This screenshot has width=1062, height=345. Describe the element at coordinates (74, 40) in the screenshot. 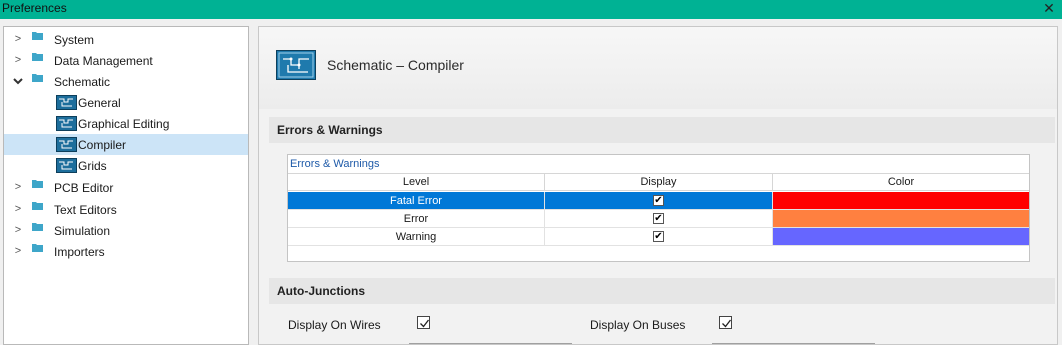

I see `tree-item-label: System` at that location.